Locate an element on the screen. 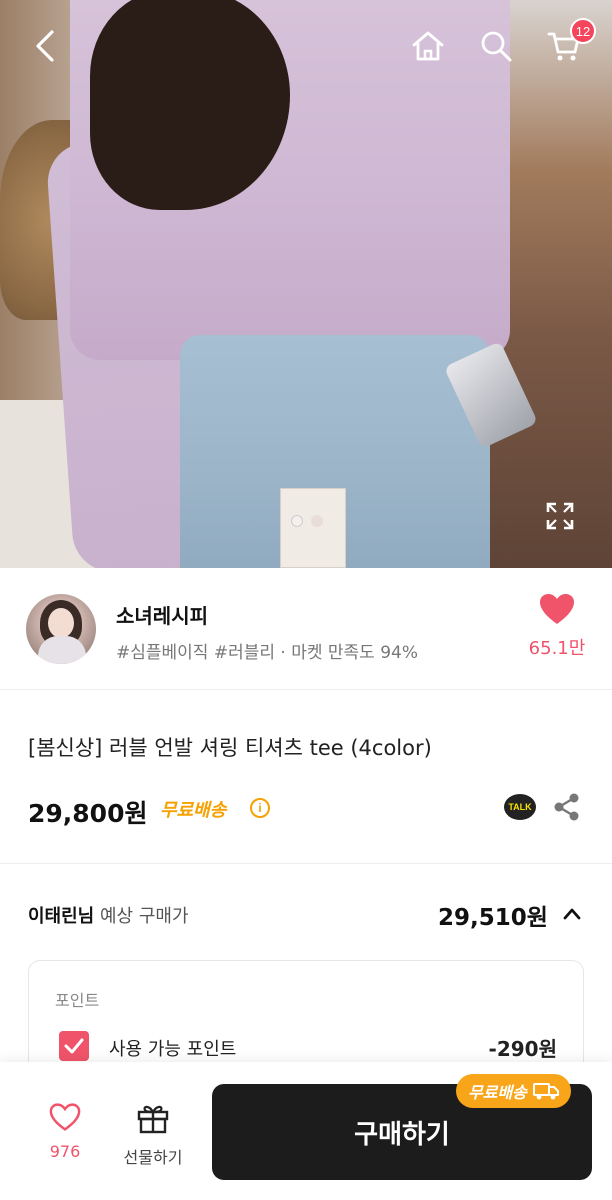 Image resolution: width=612 pixels, height=1200 pixels. wishlist-count: 976 is located at coordinates (65, 1151).